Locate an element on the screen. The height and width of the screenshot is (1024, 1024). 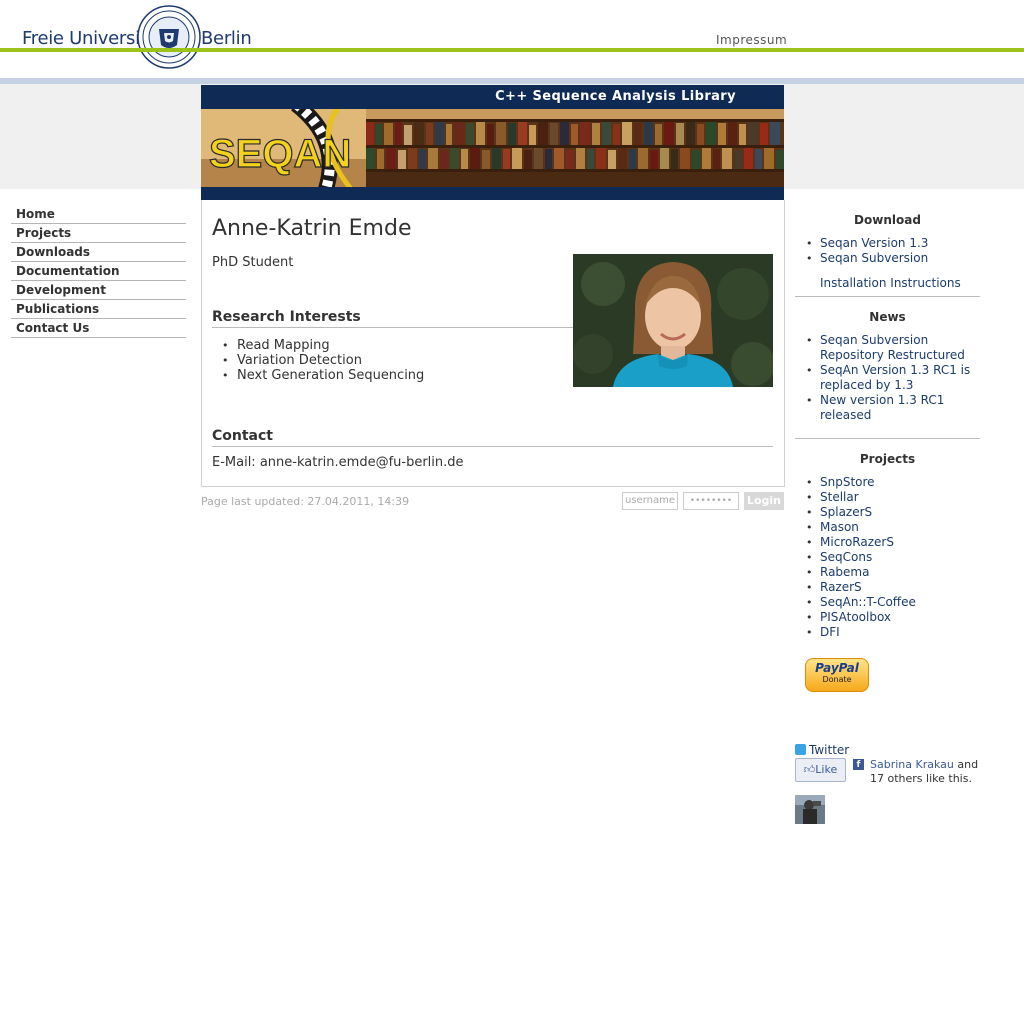
paypal-donate-button: PayPal Donate is located at coordinates (837, 675).